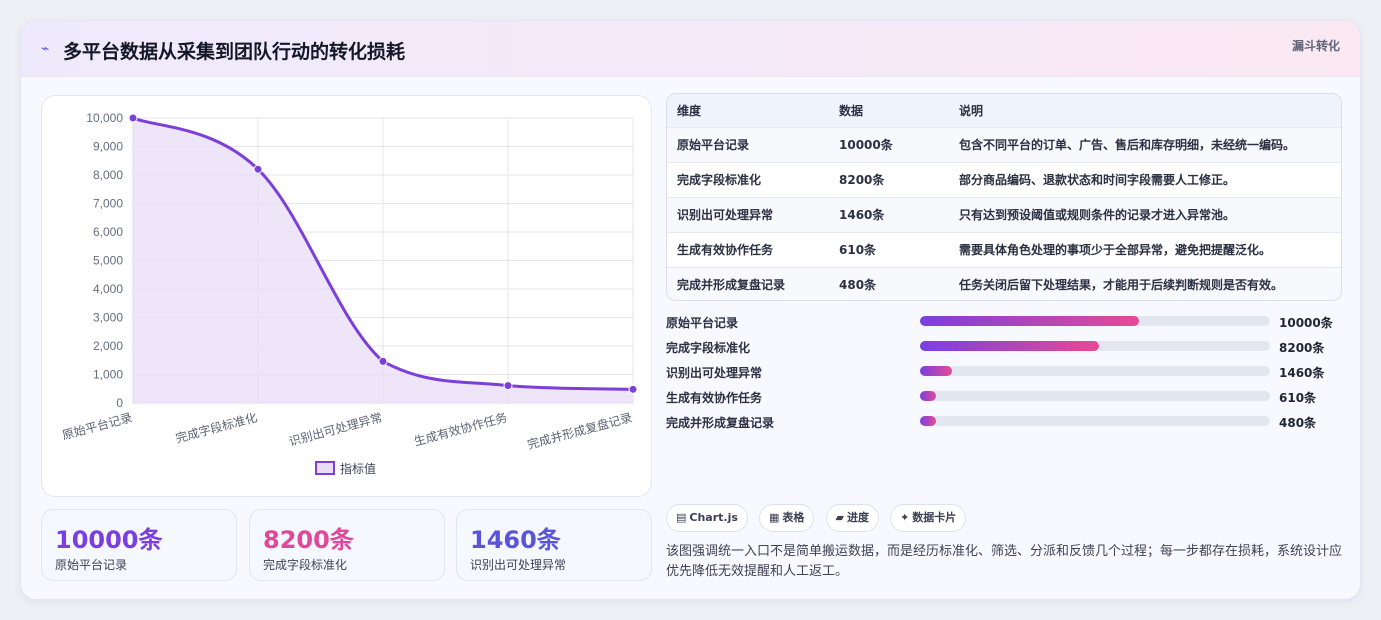 The width and height of the screenshot is (1381, 620). I want to click on header-tag: 漏斗转化, so click(1315, 46).